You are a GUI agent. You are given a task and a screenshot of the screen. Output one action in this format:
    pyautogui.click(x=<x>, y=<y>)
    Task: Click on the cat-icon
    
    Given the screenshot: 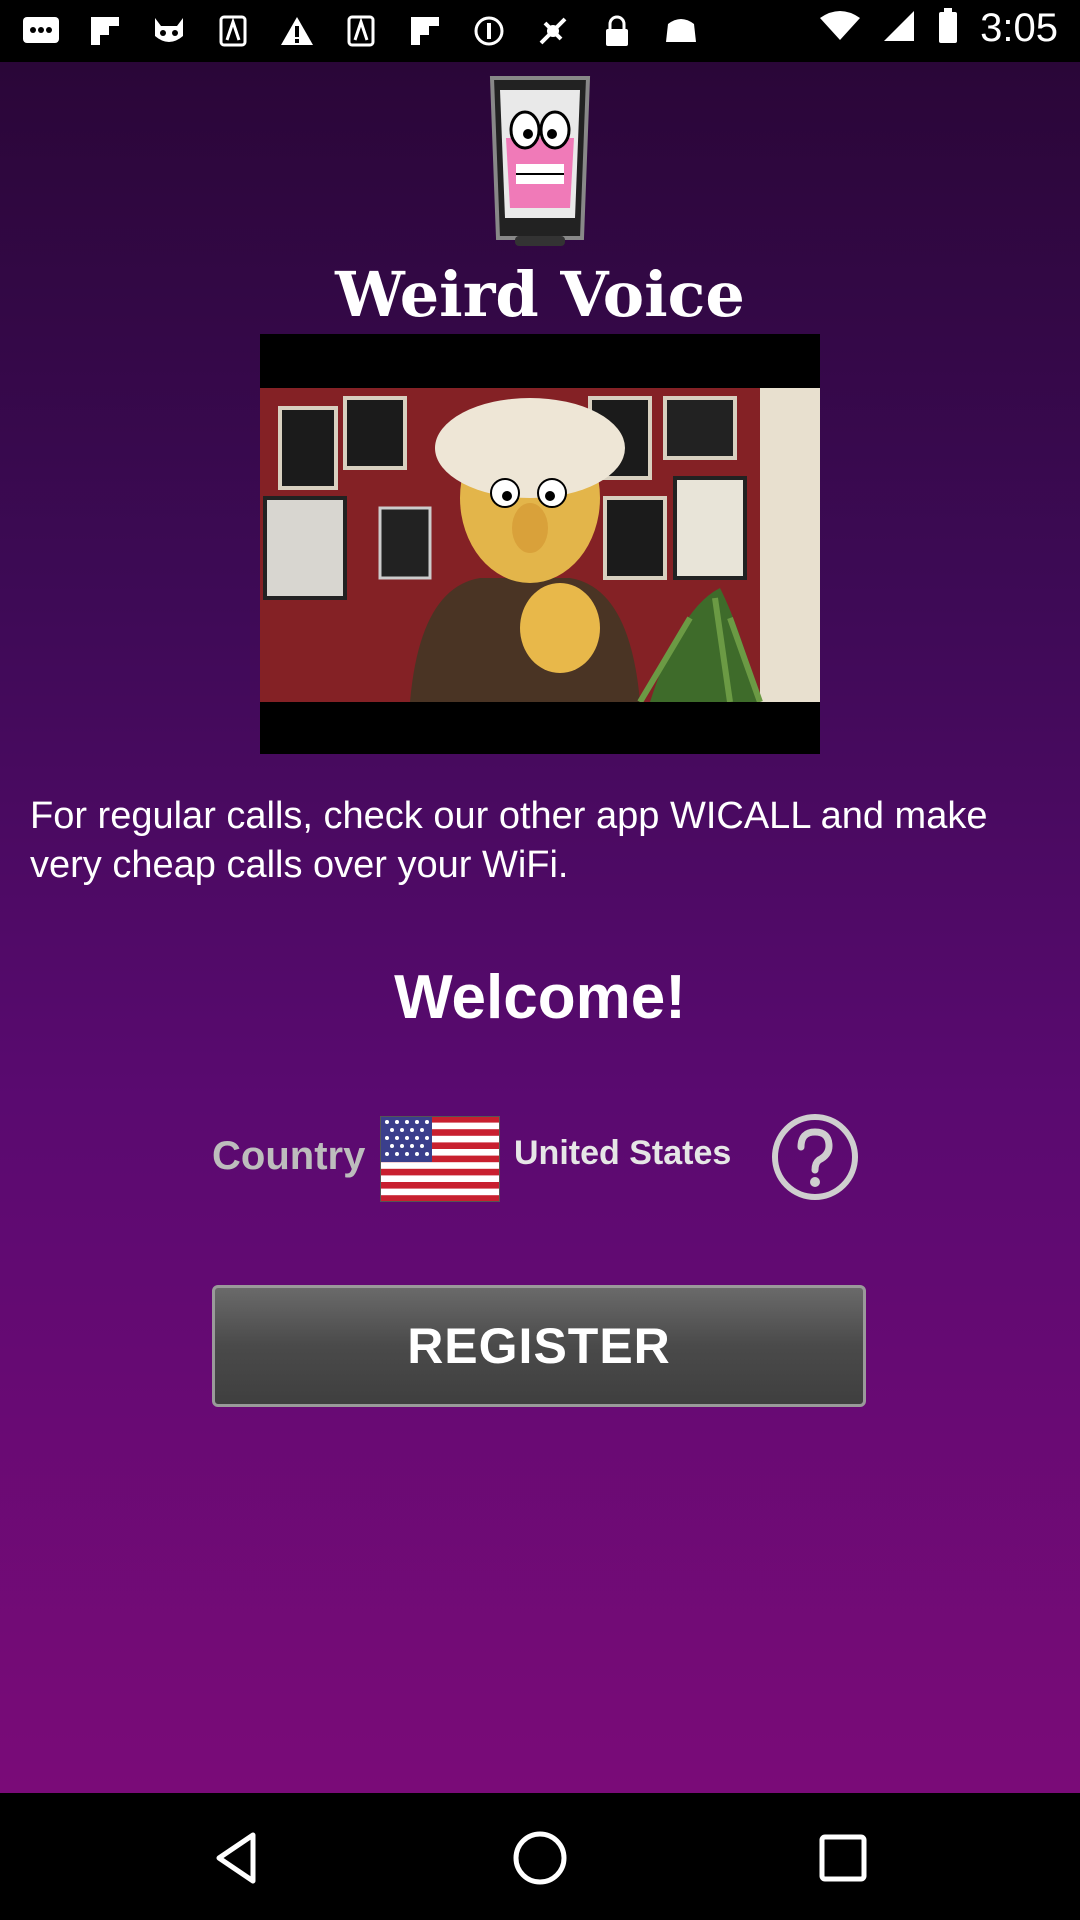 What is the action you would take?
    pyautogui.click(x=169, y=31)
    